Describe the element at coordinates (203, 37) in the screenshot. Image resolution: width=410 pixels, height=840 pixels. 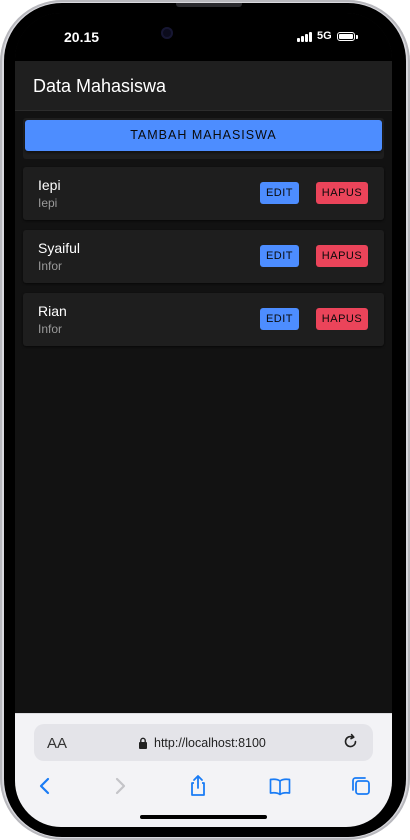
I see `status-bar: 20.15 5G` at that location.